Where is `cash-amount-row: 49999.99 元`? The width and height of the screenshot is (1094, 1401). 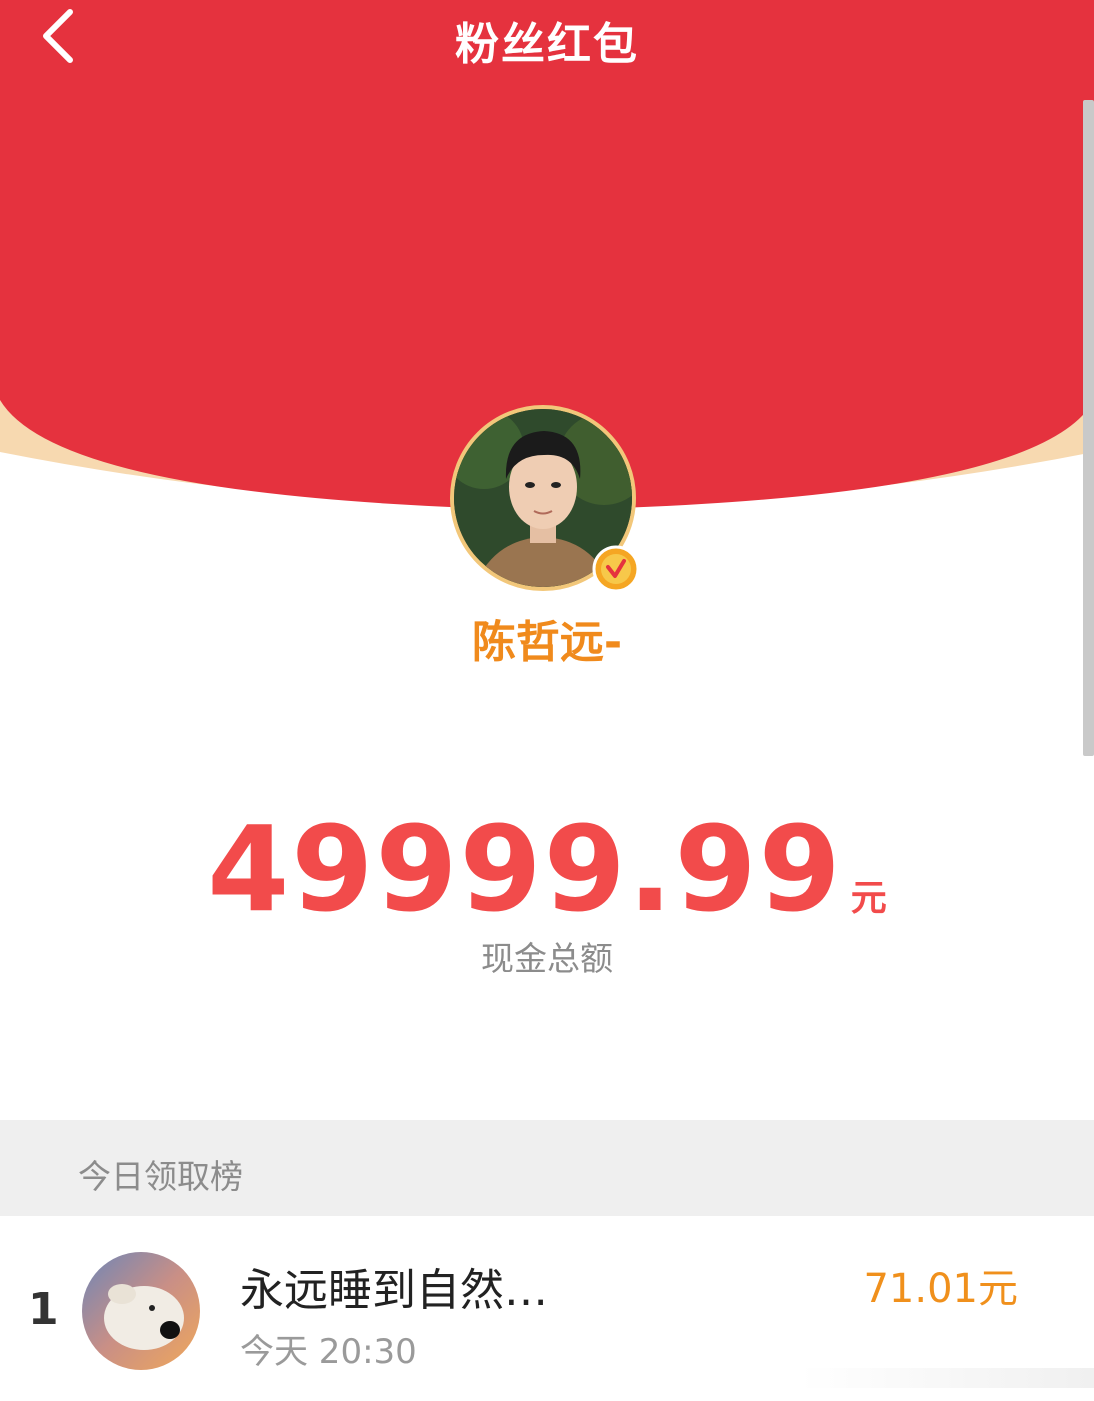
cash-amount-row: 49999.99 元 is located at coordinates (547, 869).